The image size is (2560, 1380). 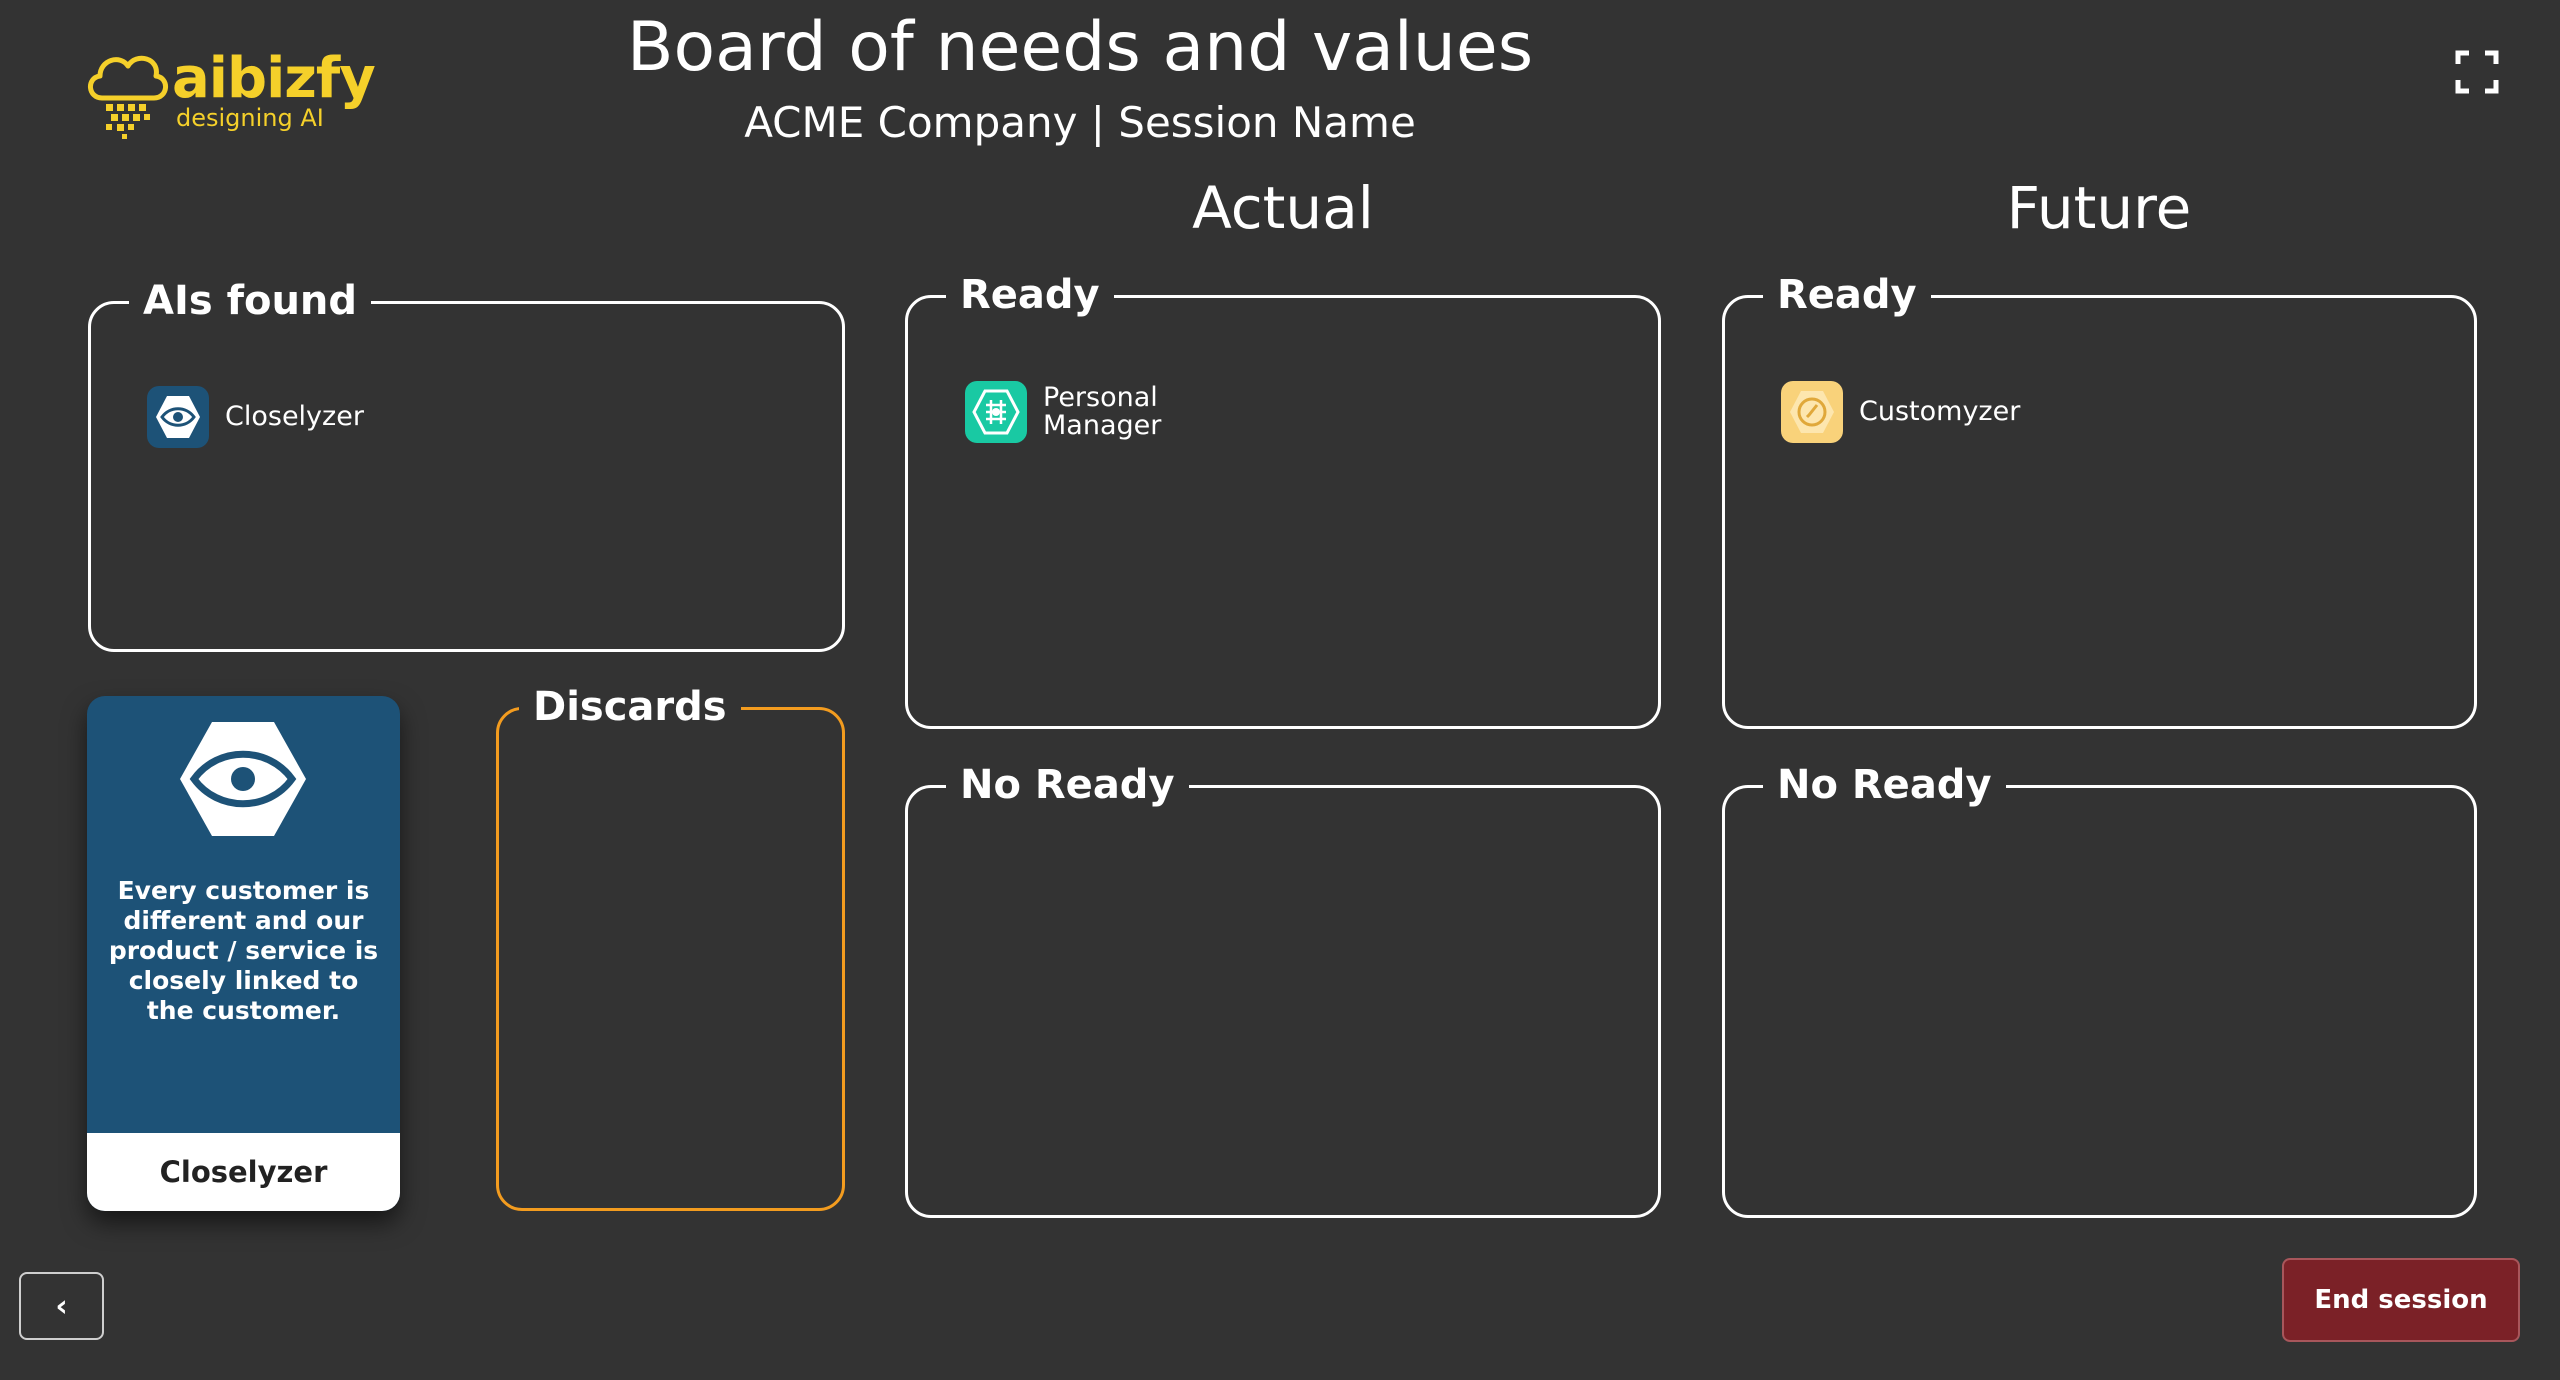 What do you see at coordinates (2401, 1300) in the screenshot?
I see `end-session-button: End session` at bounding box center [2401, 1300].